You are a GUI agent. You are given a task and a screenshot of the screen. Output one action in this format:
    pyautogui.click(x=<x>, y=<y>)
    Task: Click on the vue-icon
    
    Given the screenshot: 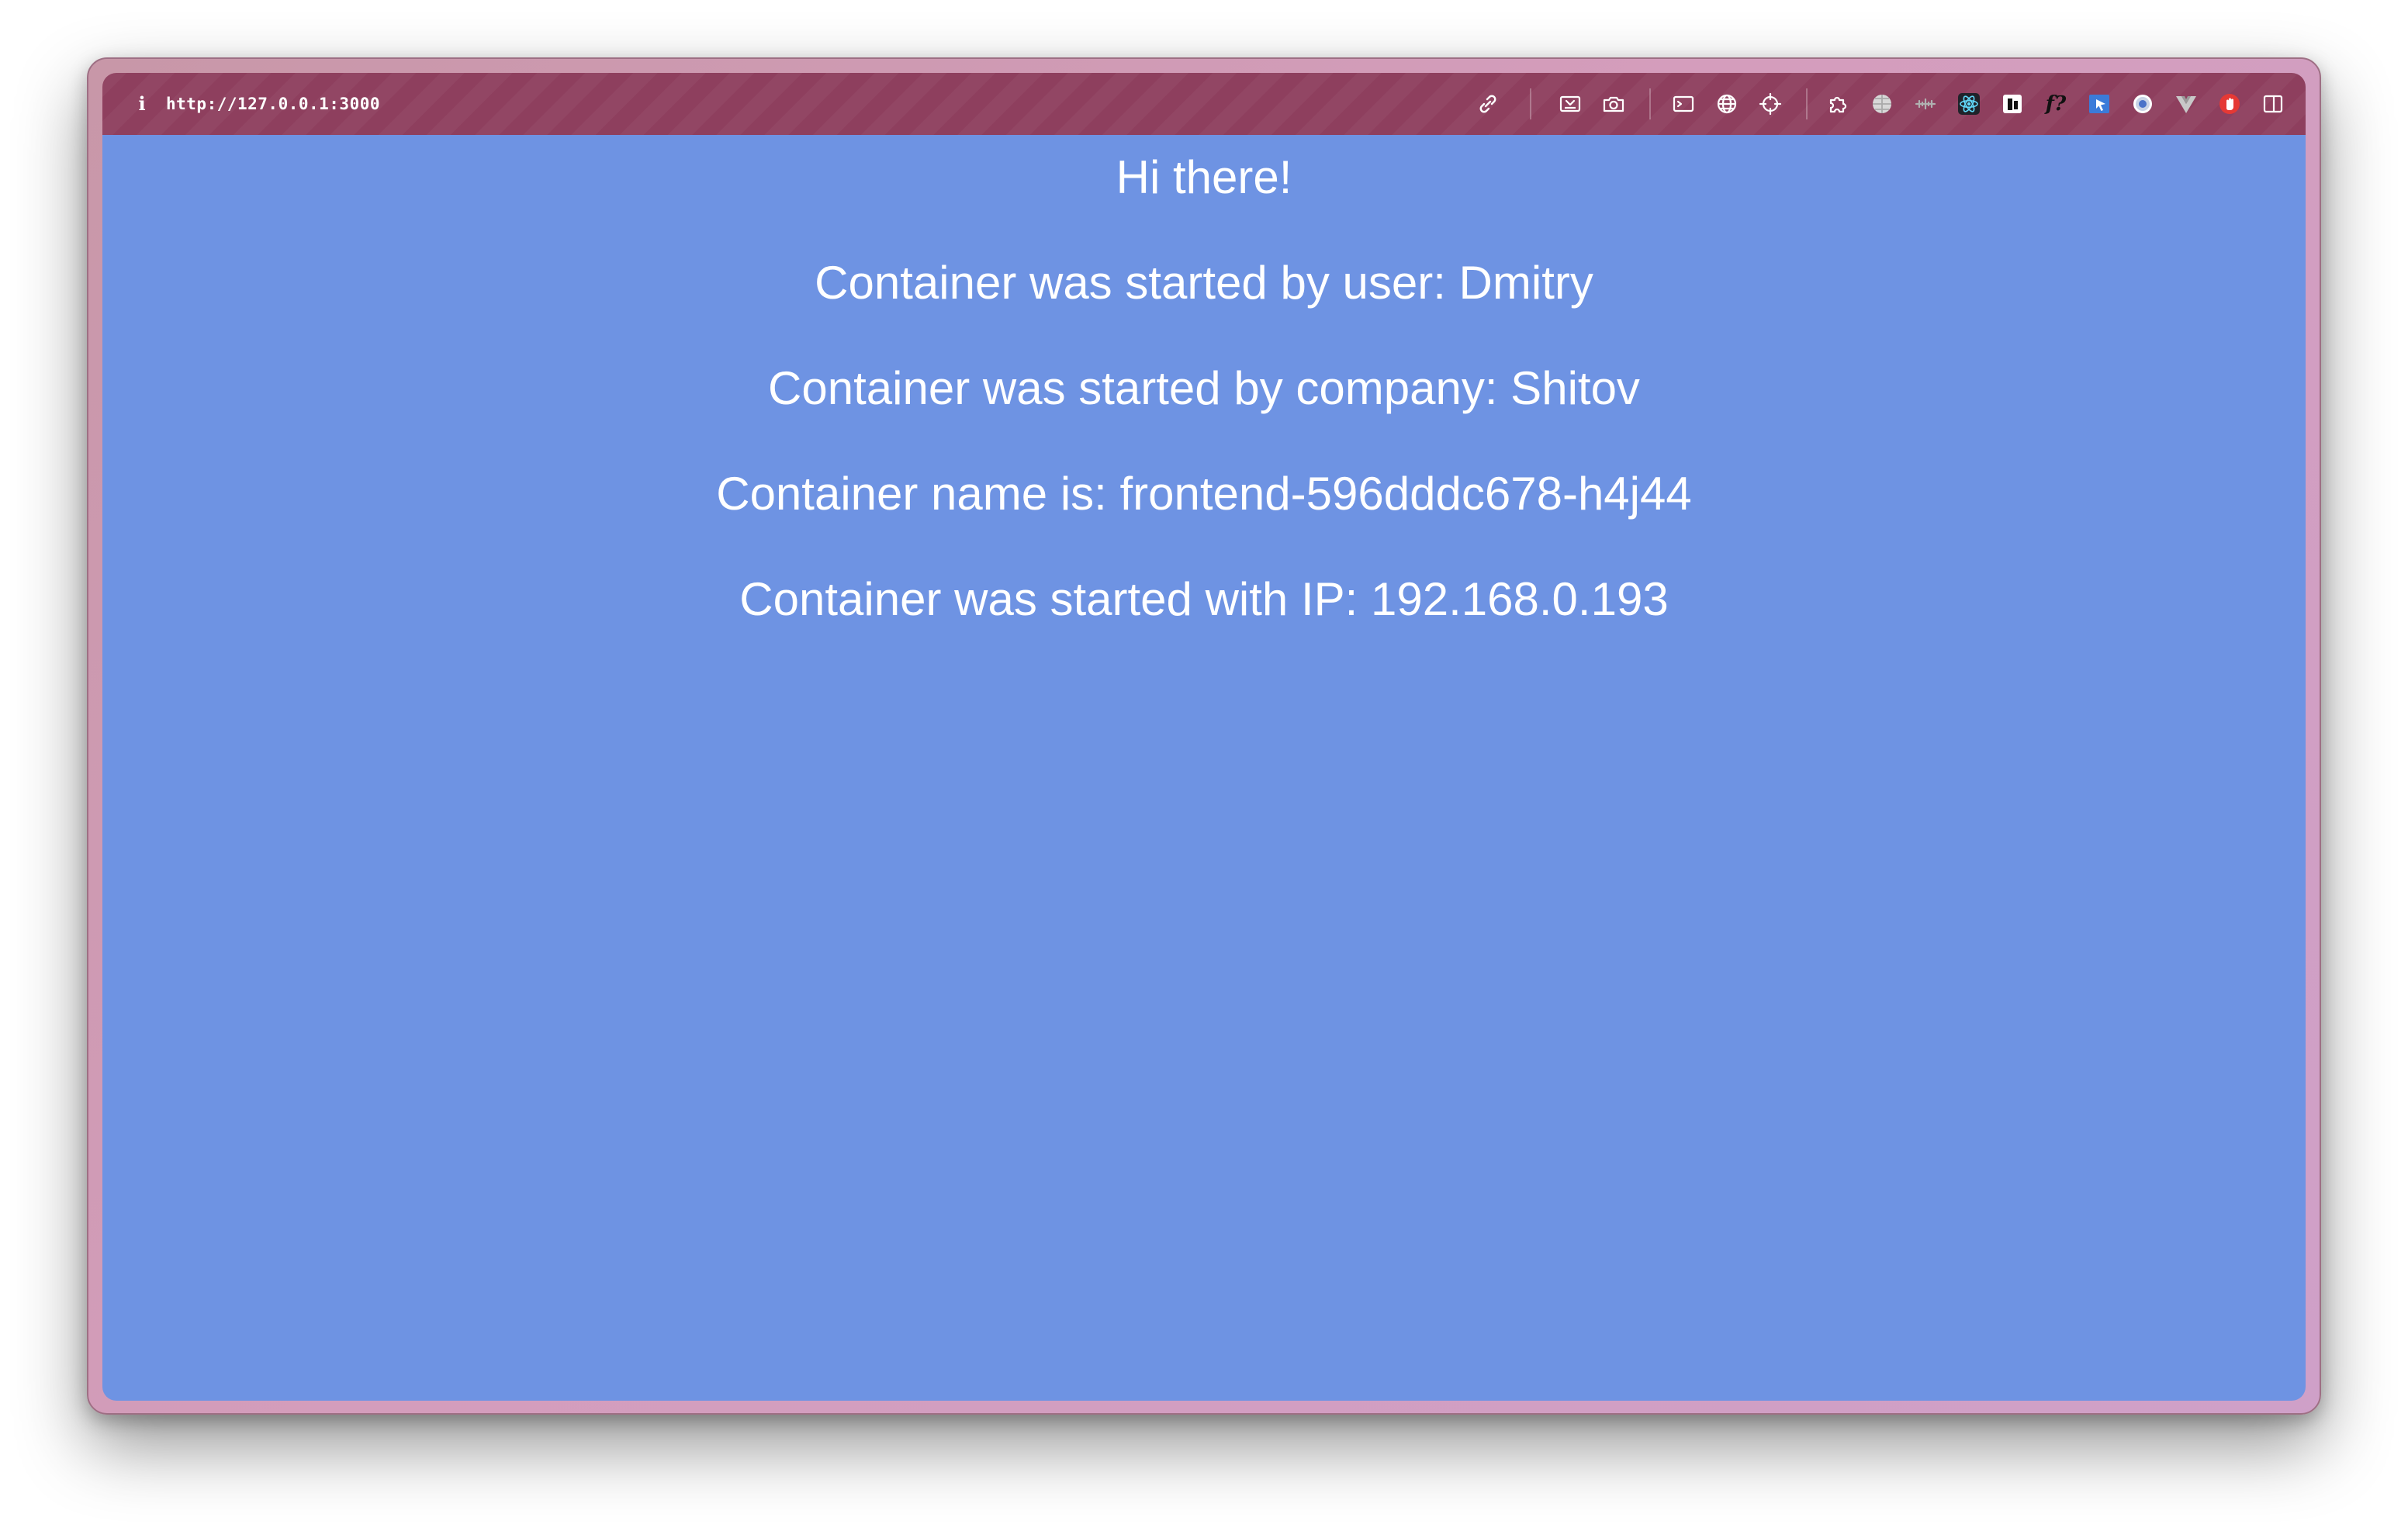 What is the action you would take?
    pyautogui.click(x=2186, y=104)
    